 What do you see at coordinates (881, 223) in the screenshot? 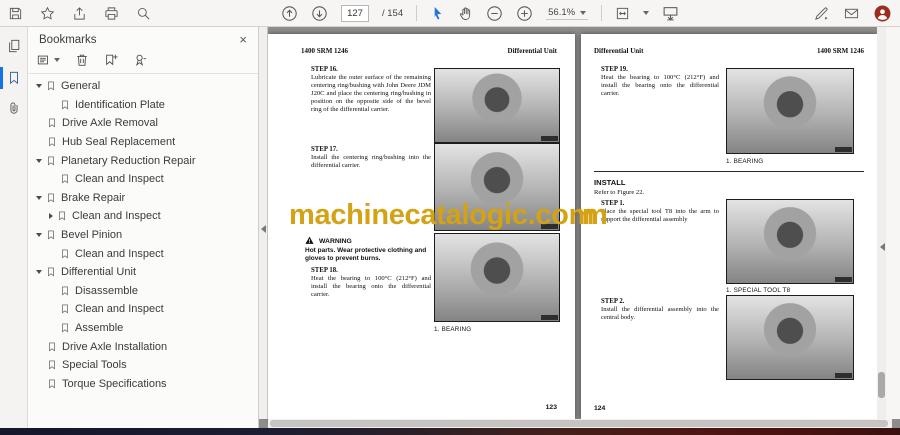
I see `vertical-scrollbar` at bounding box center [881, 223].